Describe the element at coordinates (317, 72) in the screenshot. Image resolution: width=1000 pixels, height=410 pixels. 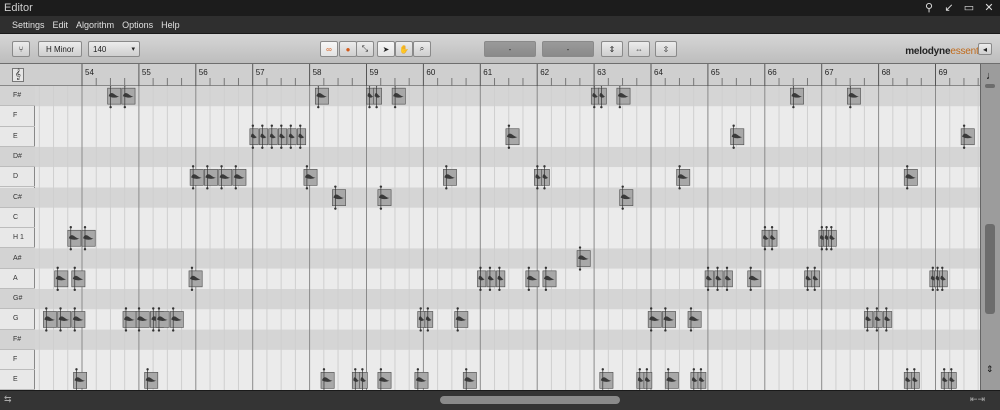
I see `ruler-bar-number: 58` at that location.